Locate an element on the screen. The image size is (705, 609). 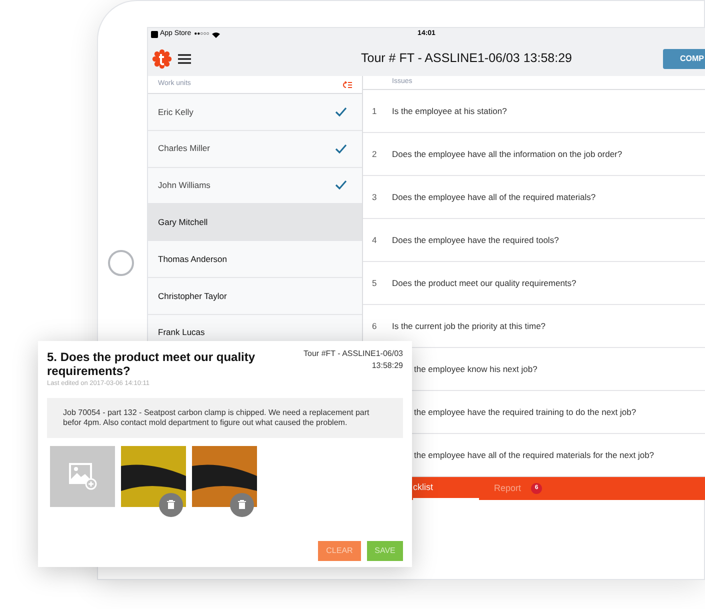
work-unit-name: Frank Lucas is located at coordinates (181, 333).